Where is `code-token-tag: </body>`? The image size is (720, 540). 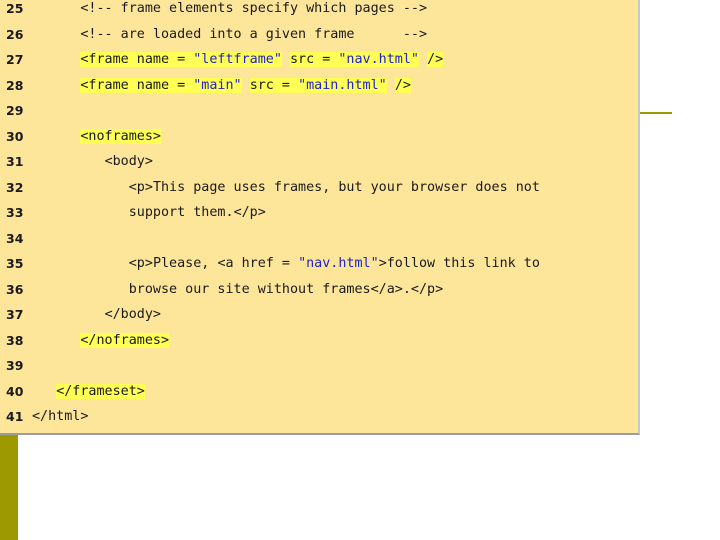 code-token-tag: </body> is located at coordinates (132, 314).